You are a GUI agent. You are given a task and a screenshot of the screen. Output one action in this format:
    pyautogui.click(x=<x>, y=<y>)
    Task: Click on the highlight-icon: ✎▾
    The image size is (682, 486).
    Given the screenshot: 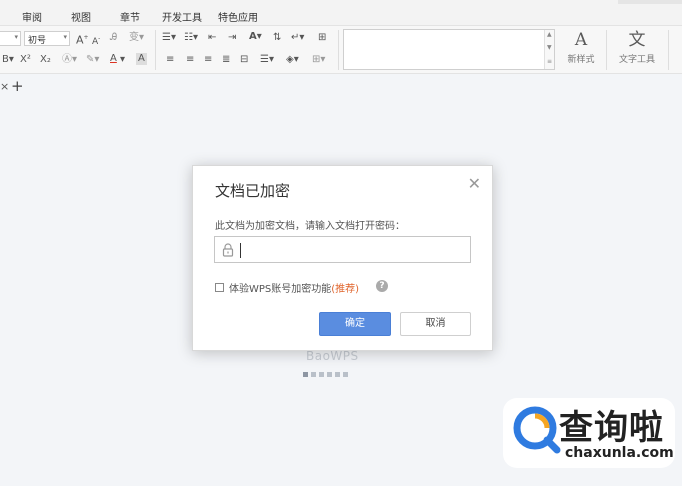 What is the action you would take?
    pyautogui.click(x=92, y=60)
    